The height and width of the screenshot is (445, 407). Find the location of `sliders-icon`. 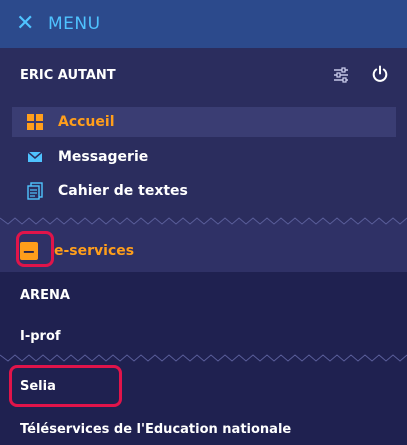

sliders-icon is located at coordinates (341, 75).